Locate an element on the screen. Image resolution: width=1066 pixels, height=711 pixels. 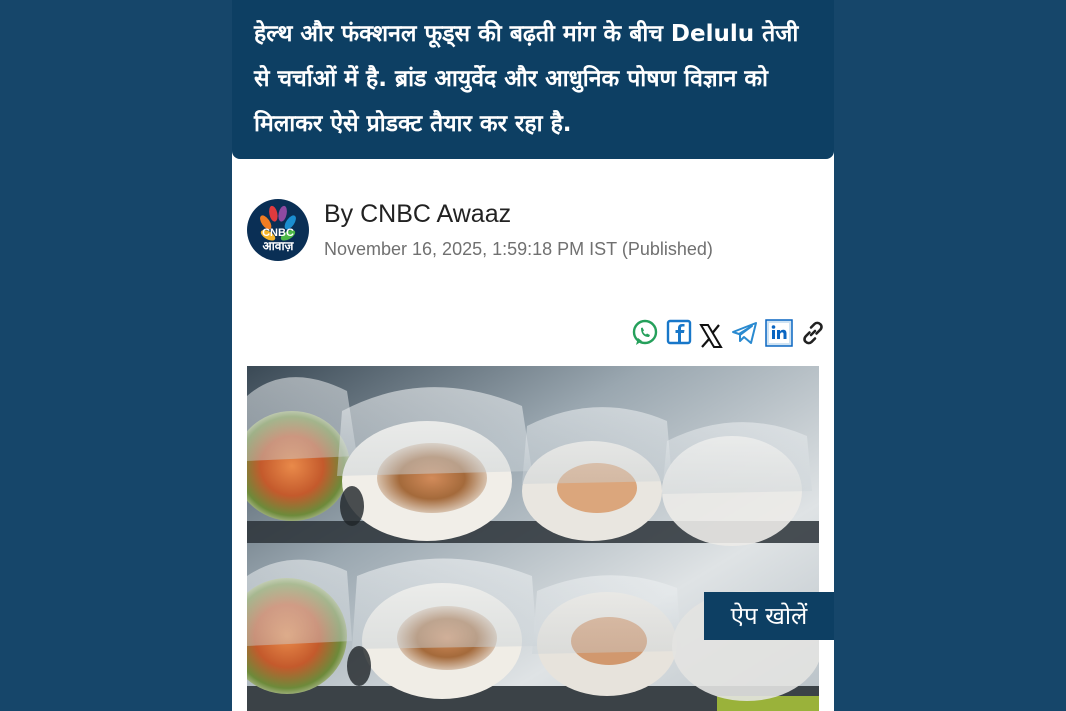
facebook-icon is located at coordinates (679, 333).